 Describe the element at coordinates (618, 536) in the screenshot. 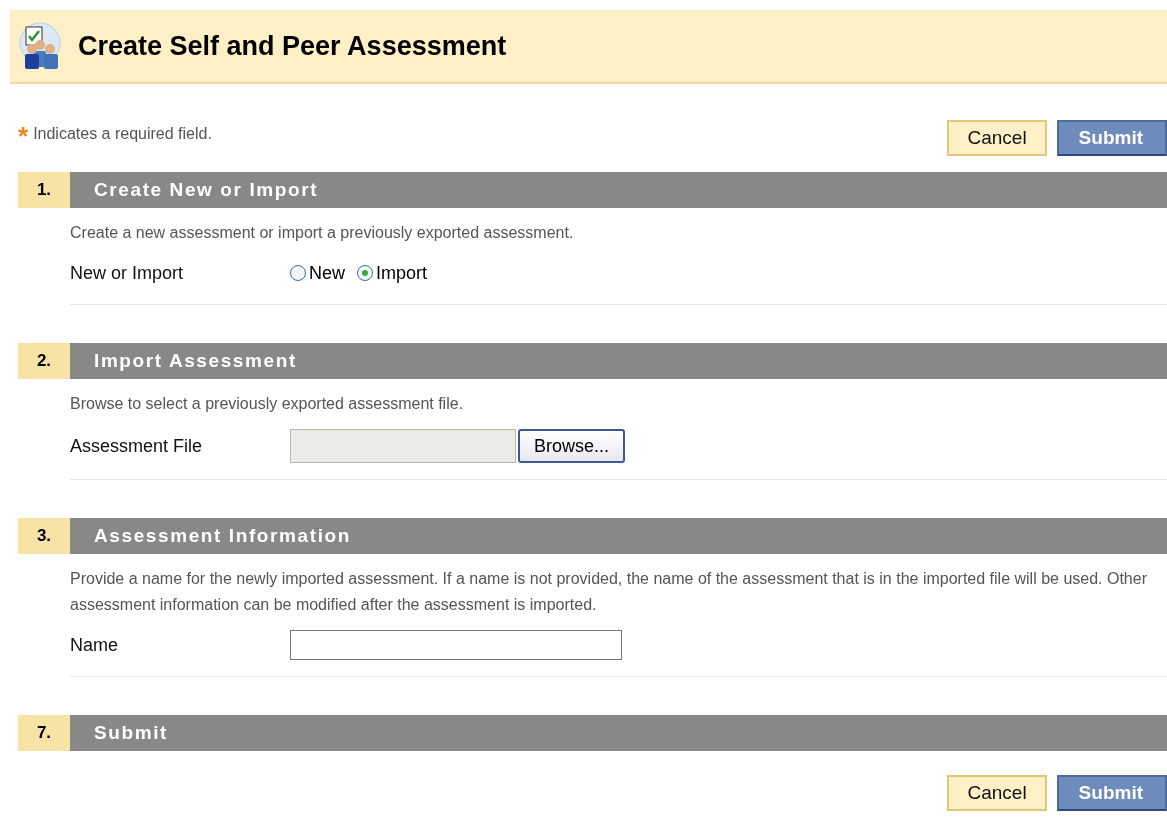

I see `step-title: Assessment Information` at that location.